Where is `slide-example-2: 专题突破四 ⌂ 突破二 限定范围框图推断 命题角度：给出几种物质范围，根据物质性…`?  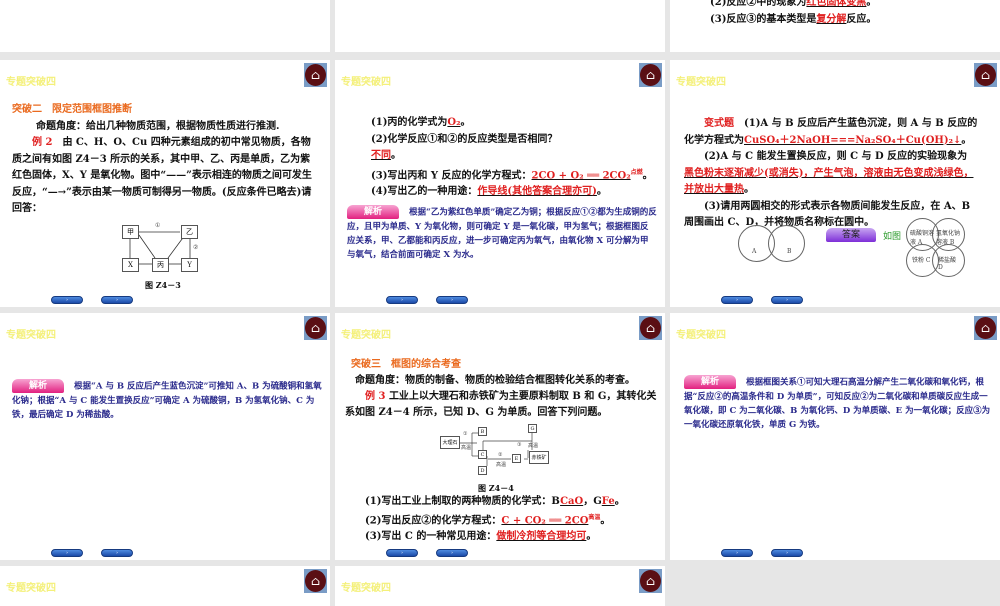 slide-example-2: 专题突破四 ⌂ 突破二 限定范围框图推断 命题角度：给出几种物质范围，根据物质性… is located at coordinates (165, 183).